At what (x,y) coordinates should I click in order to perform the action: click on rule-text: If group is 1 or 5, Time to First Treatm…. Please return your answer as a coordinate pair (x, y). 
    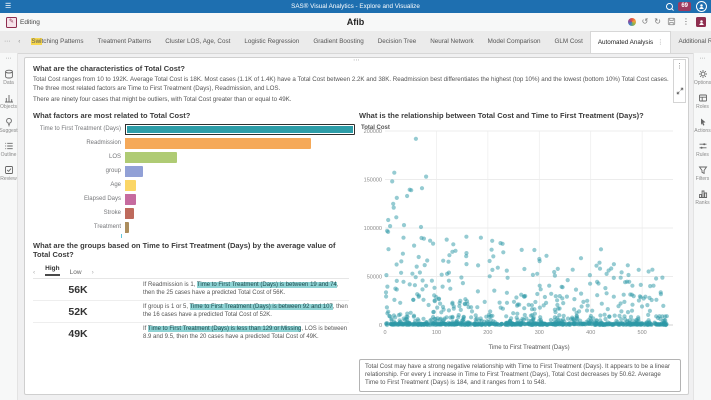
    Looking at the image, I should click on (245, 311).